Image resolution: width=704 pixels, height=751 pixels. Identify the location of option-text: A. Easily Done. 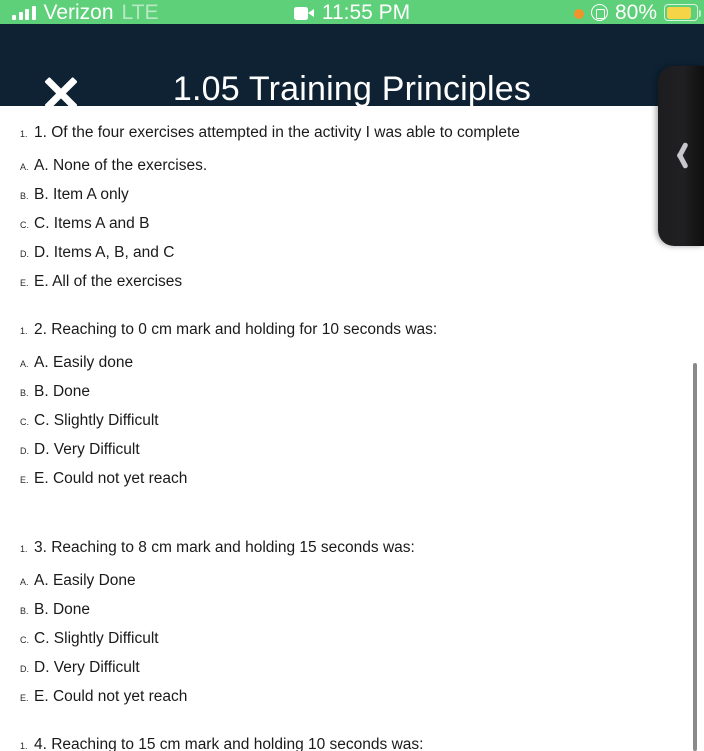
(85, 580).